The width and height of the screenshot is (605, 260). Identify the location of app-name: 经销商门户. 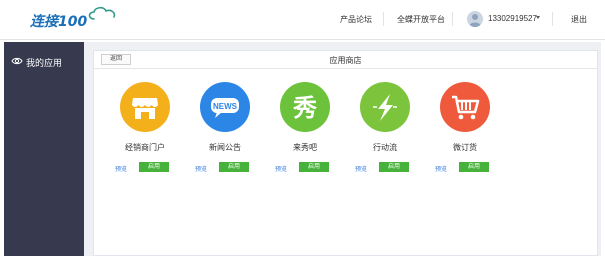
(145, 147).